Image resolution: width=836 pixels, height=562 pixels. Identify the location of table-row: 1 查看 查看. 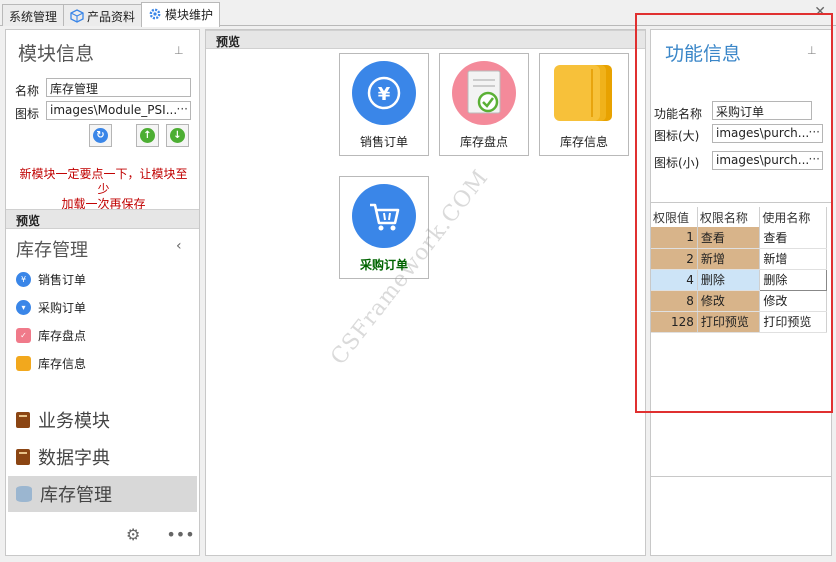
(739, 238).